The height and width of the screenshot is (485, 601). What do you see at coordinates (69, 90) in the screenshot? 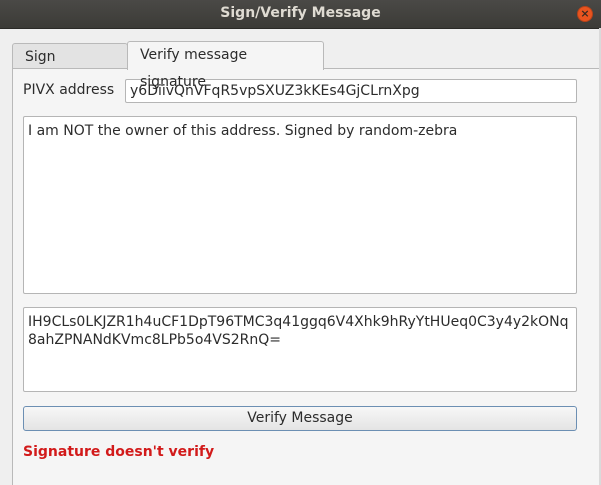
I see `address-label: PIVX address` at bounding box center [69, 90].